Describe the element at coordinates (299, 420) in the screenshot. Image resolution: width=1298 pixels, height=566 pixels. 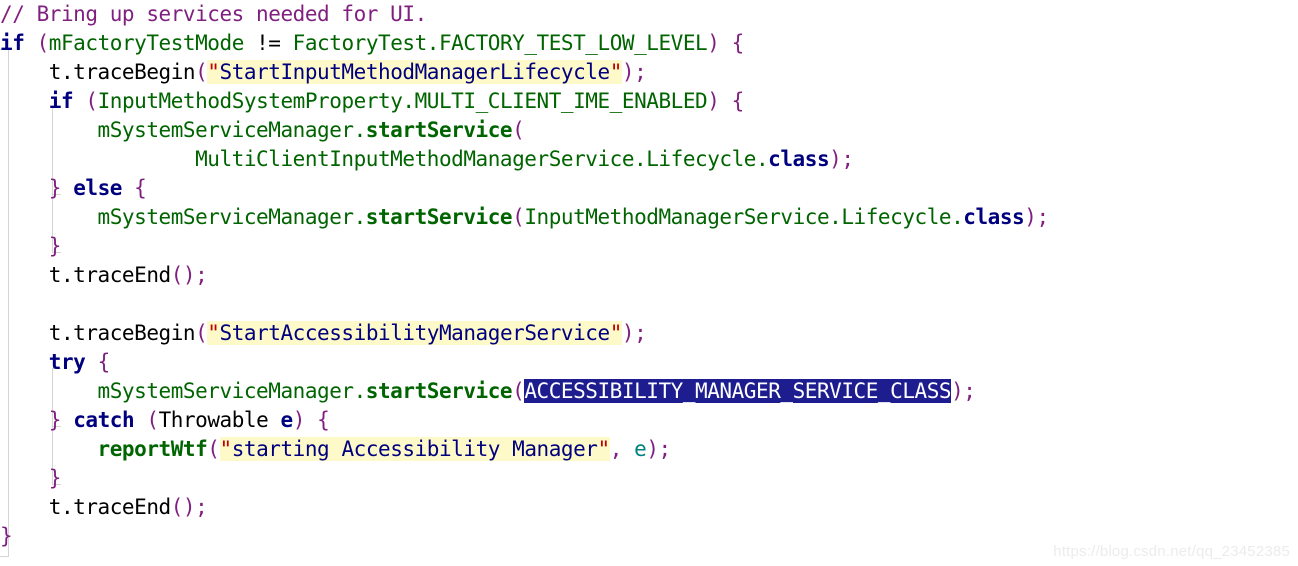
I see `code-token: )` at that location.